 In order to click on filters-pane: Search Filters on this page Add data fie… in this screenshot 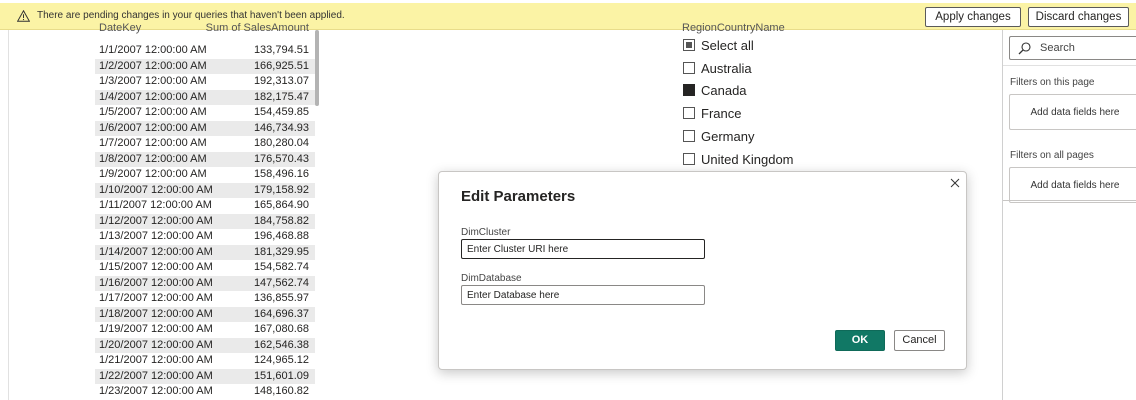, I will do `click(1069, 215)`.